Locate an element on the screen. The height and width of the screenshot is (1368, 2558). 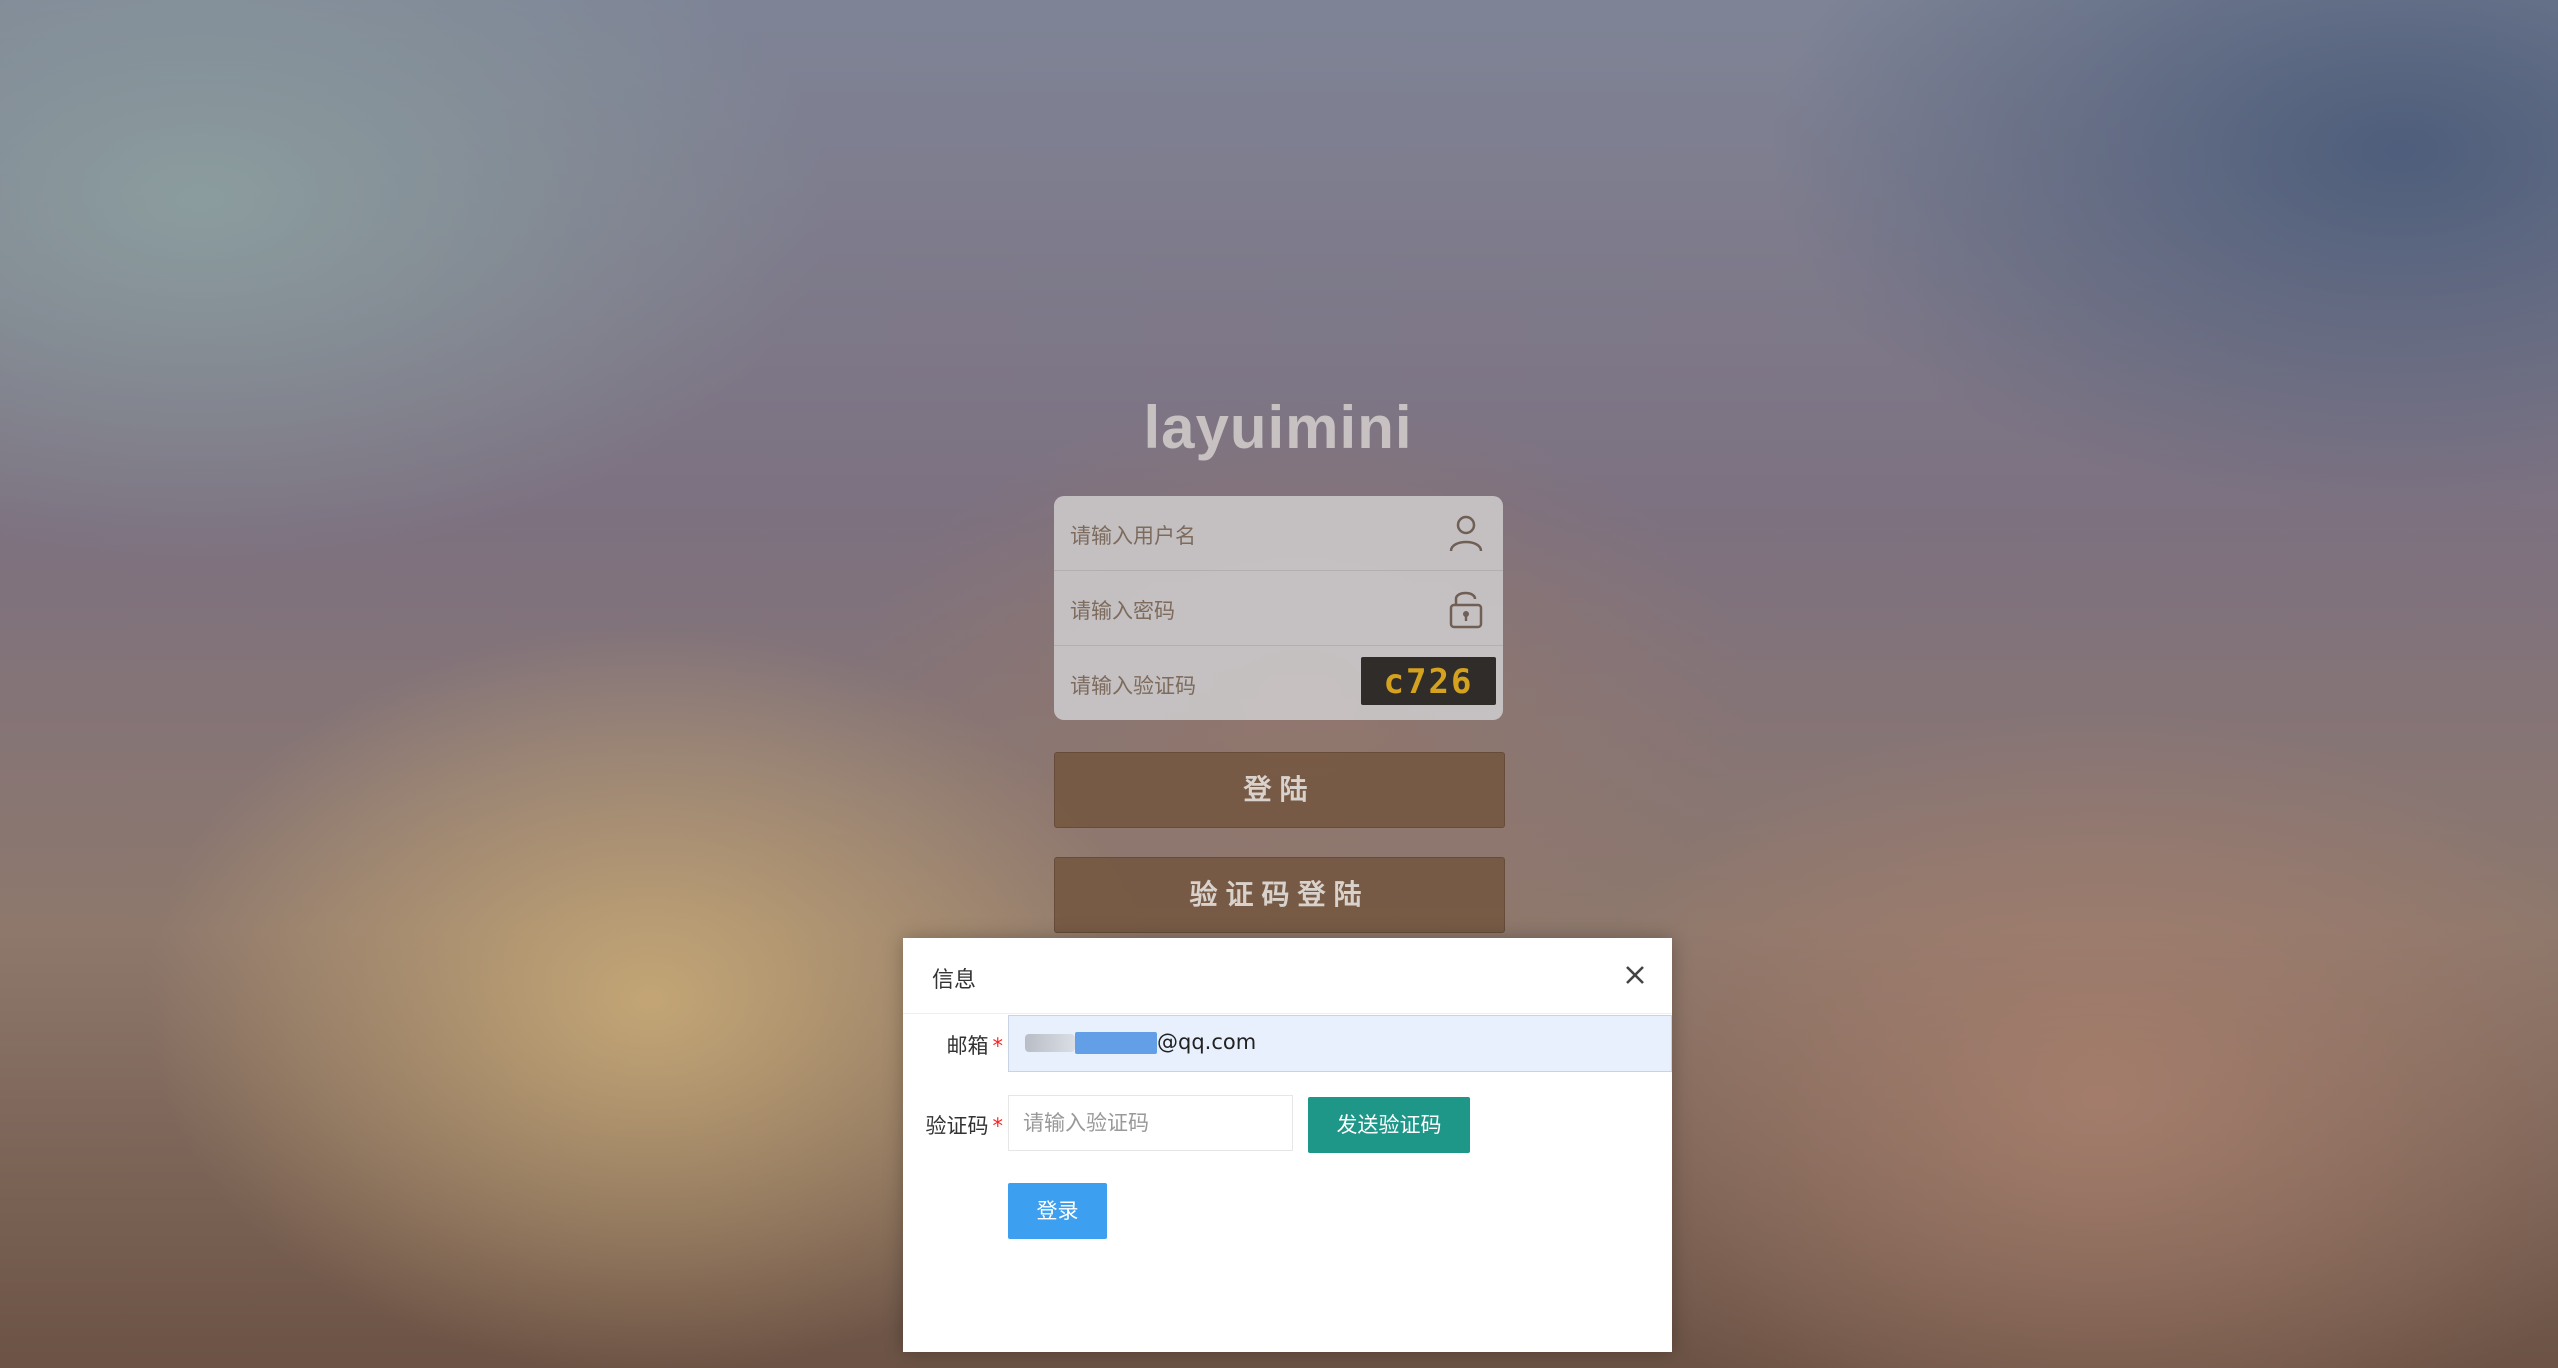
selected-text-highlight is located at coordinates (1116, 1043).